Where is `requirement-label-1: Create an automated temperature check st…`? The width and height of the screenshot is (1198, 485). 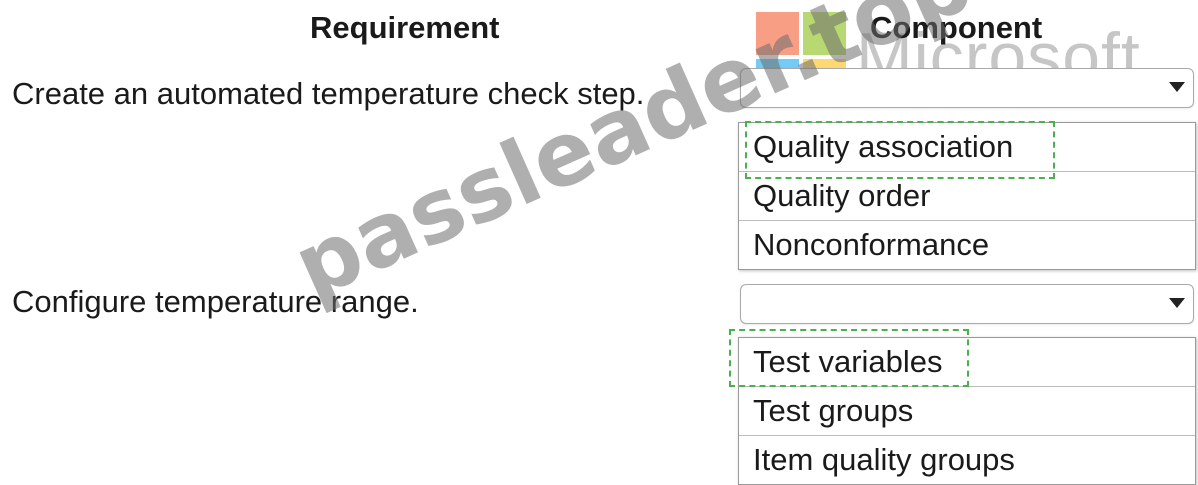 requirement-label-1: Create an automated temperature check st… is located at coordinates (328, 93).